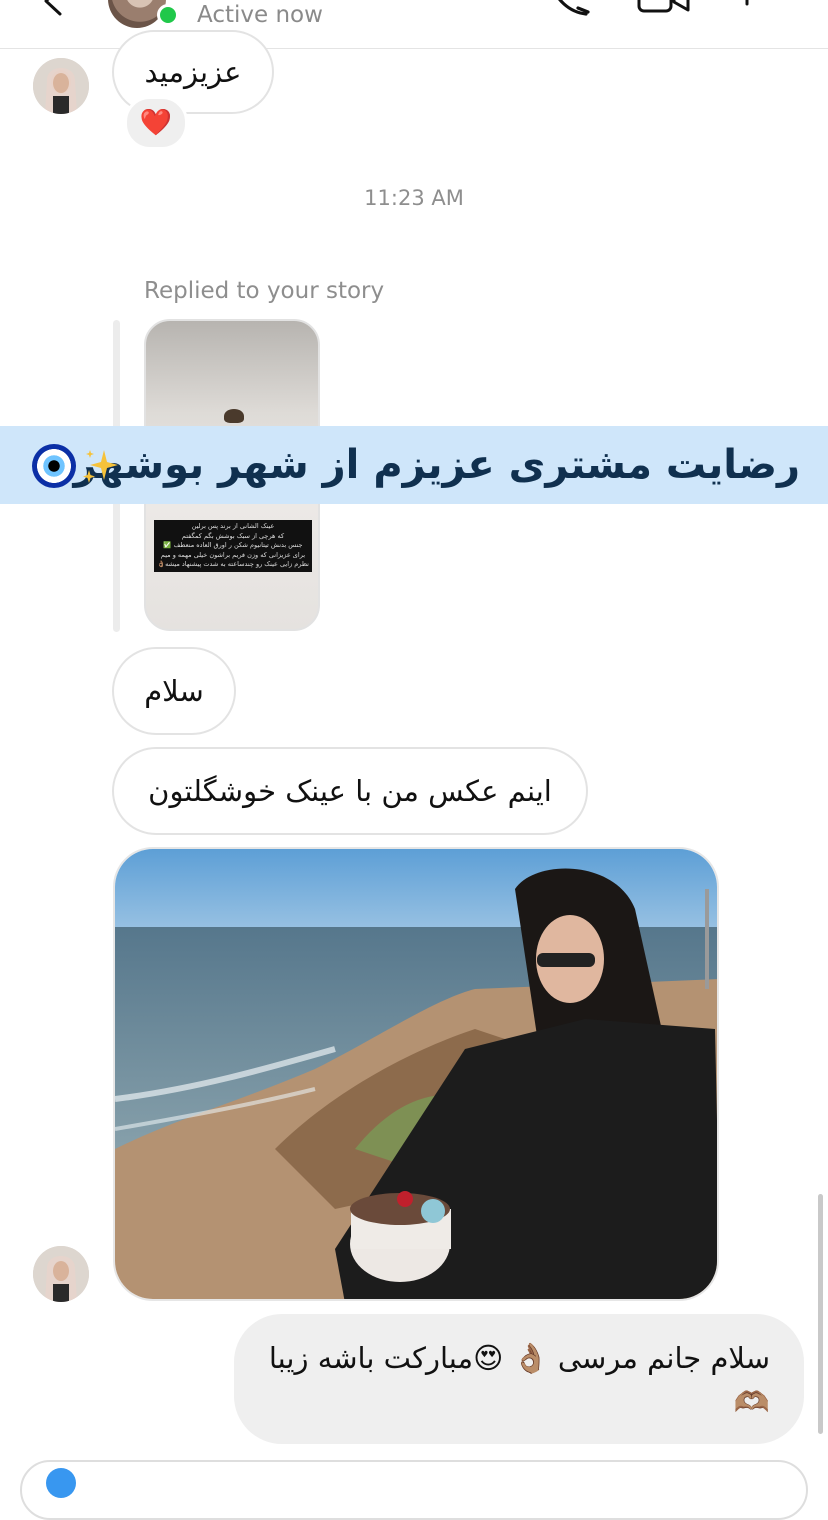  What do you see at coordinates (234, 416) in the screenshot?
I see `story-figure` at bounding box center [234, 416].